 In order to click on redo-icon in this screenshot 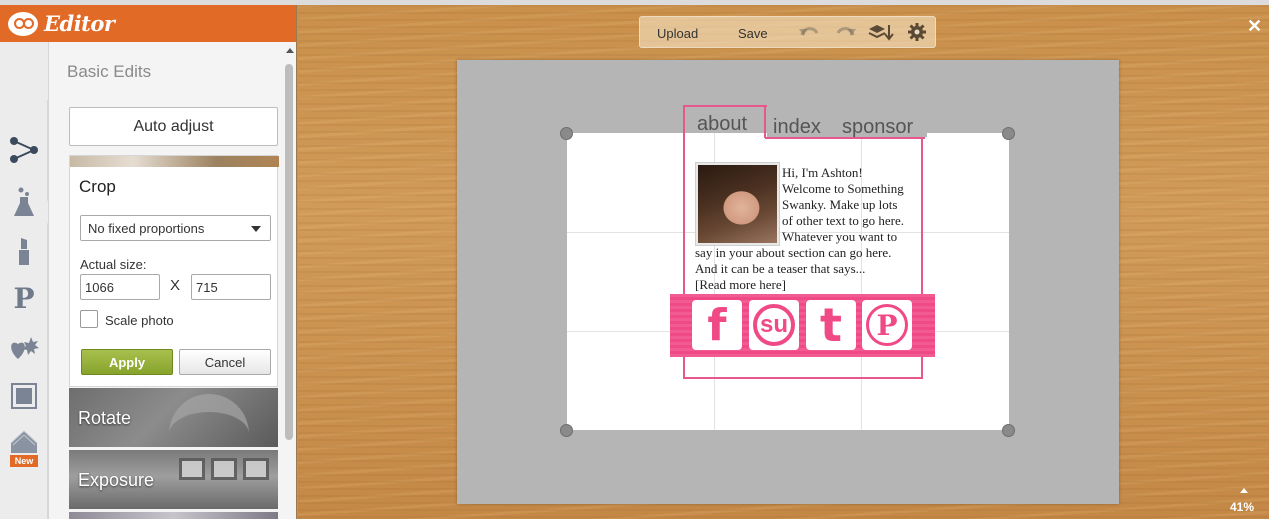, I will do `click(846, 33)`.